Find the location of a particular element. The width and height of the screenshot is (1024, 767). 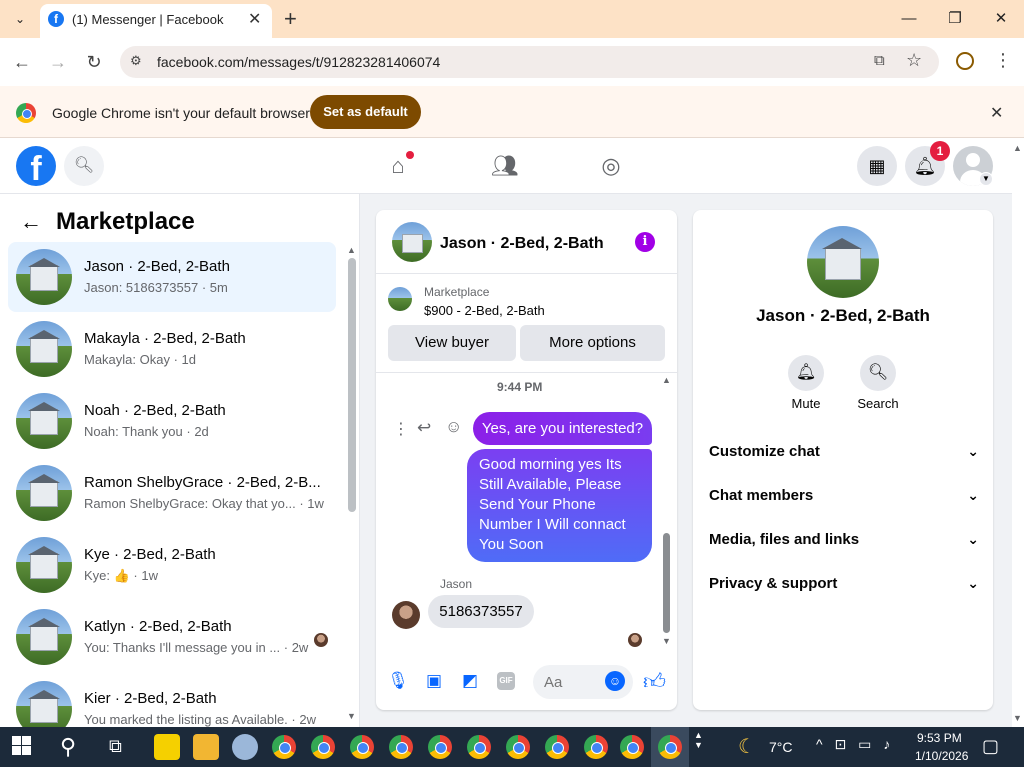

attach-image-icon: ▣ is located at coordinates (434, 681).